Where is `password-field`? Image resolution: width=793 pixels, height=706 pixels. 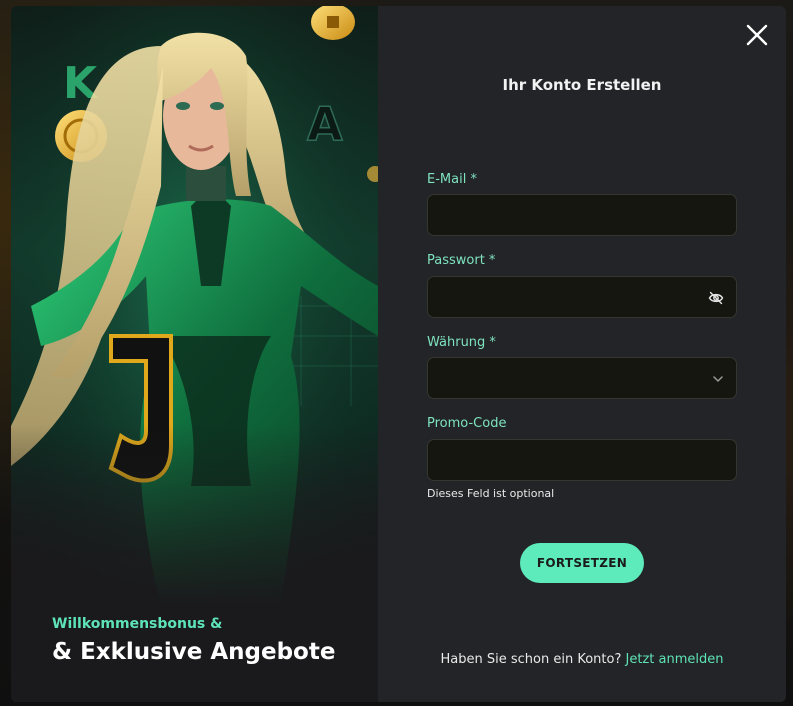 password-field is located at coordinates (582, 297).